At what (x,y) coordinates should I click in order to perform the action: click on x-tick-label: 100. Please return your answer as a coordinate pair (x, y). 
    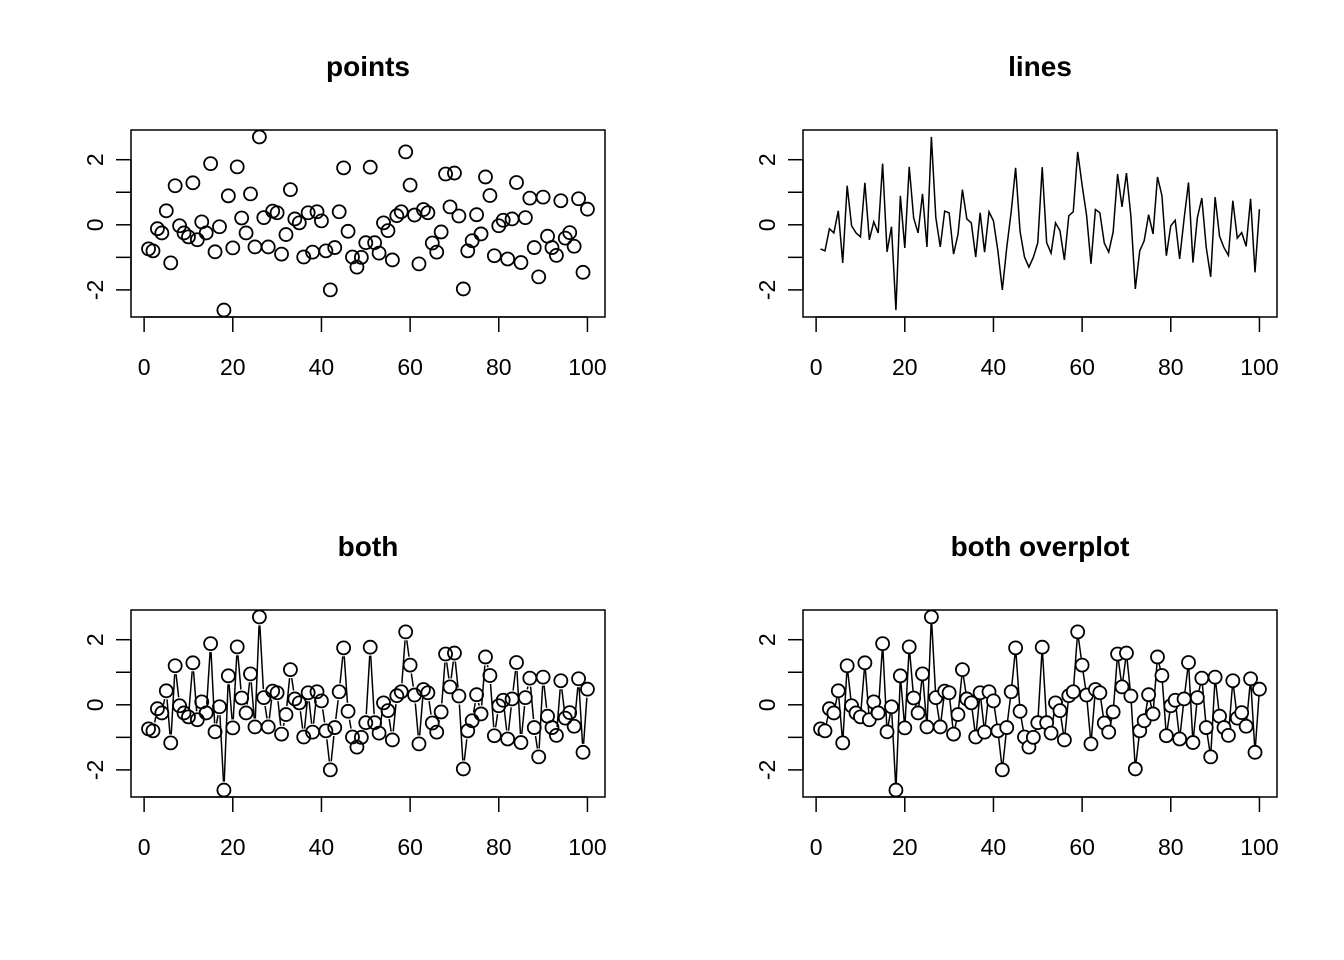
    Looking at the image, I should click on (1259, 367).